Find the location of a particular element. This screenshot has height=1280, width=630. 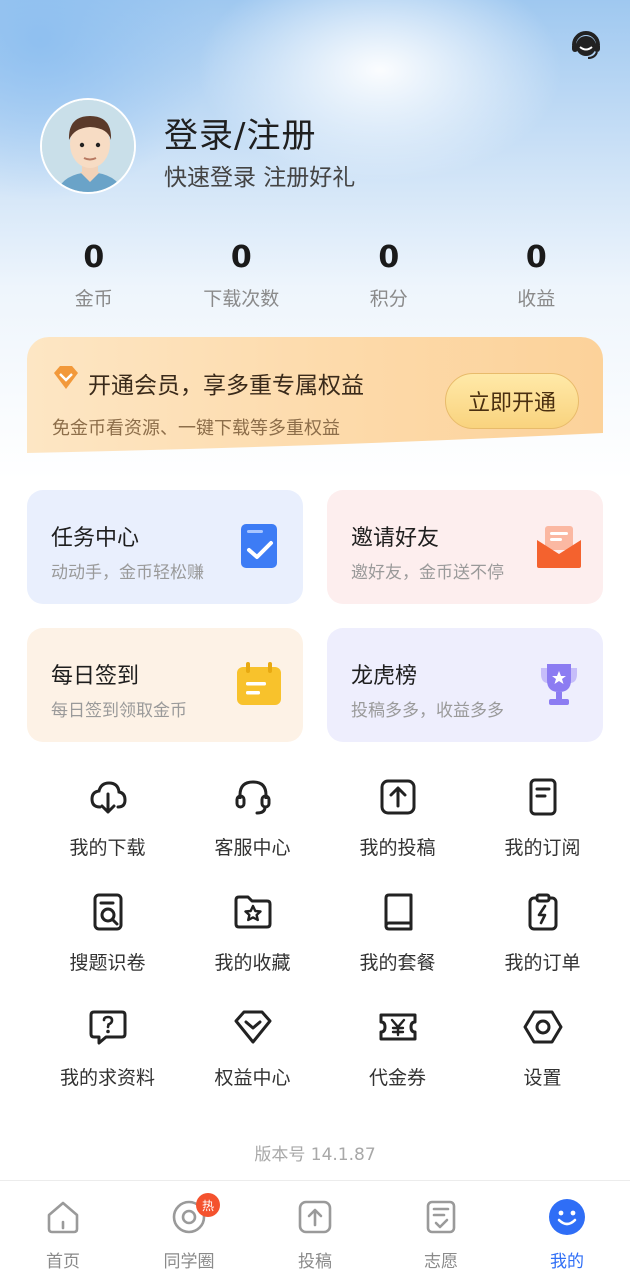

tab-home: 首页 is located at coordinates (63, 1230).